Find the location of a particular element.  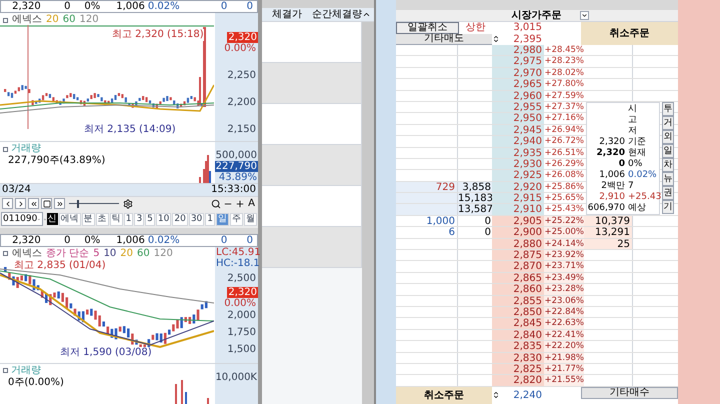

price-cell: 2,935 is located at coordinates (518, 153).